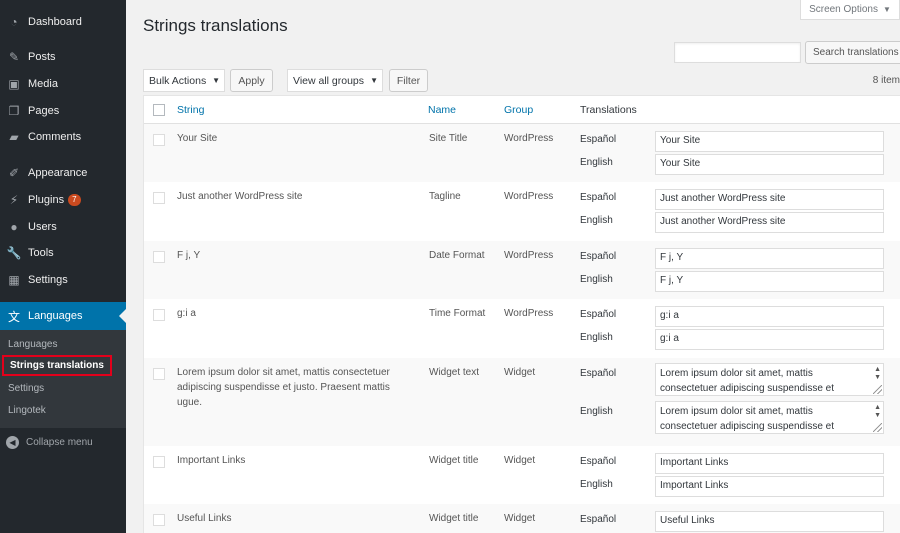 This screenshot has width=900, height=533. I want to click on sidebar-item-users: ● Users, so click(63, 226).